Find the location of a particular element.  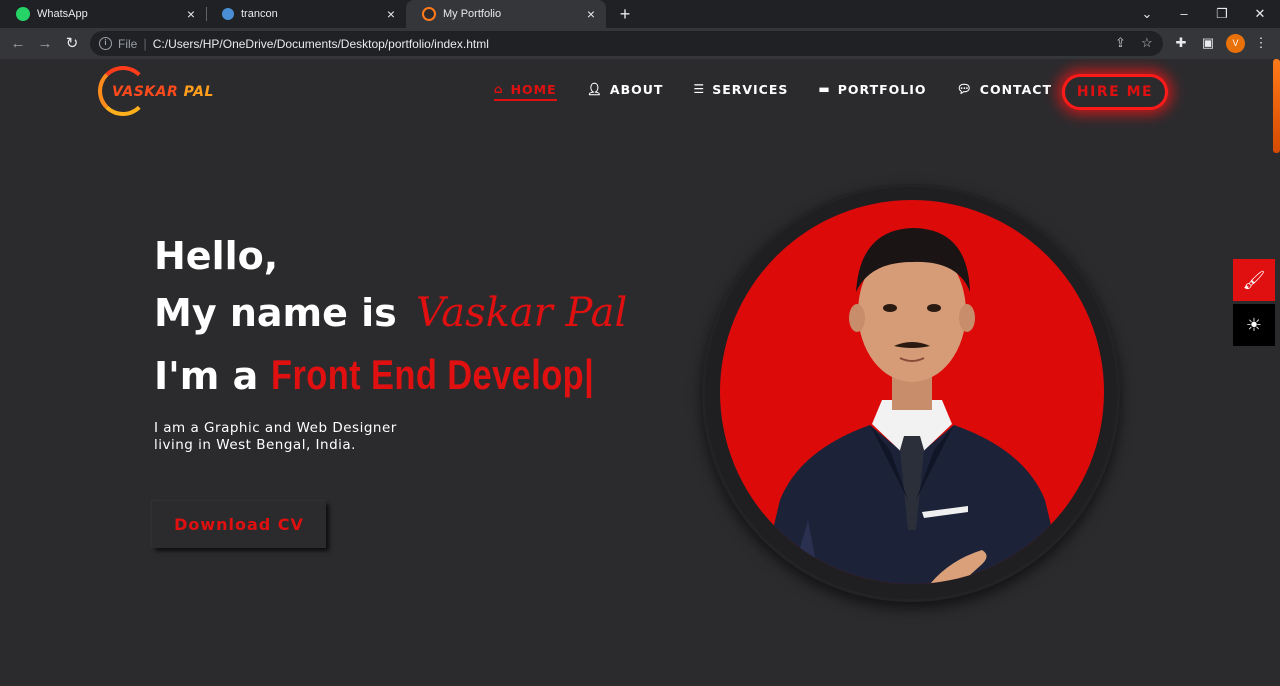

nav-home: ⌂ HOME is located at coordinates (525, 89).